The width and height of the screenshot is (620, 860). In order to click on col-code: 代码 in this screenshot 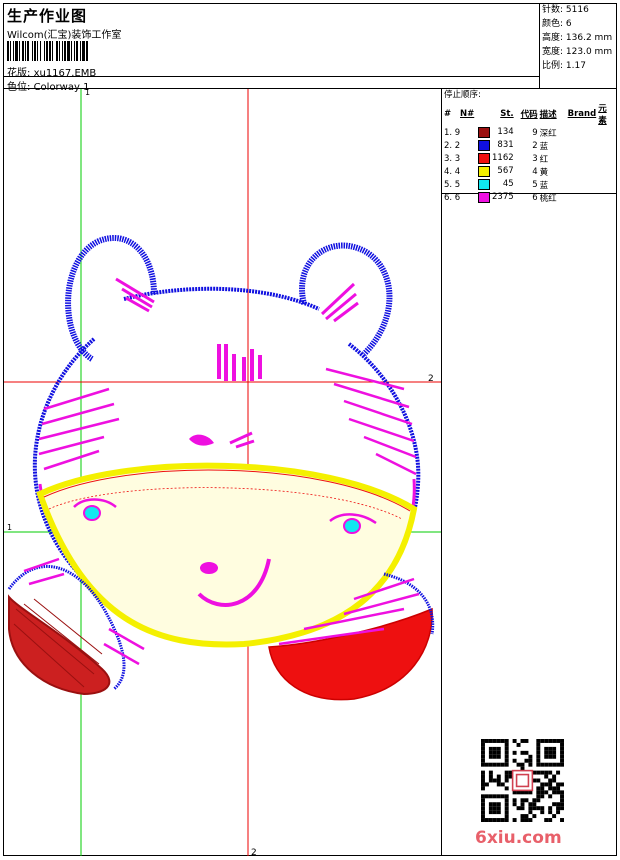, I will do `click(529, 115)`.